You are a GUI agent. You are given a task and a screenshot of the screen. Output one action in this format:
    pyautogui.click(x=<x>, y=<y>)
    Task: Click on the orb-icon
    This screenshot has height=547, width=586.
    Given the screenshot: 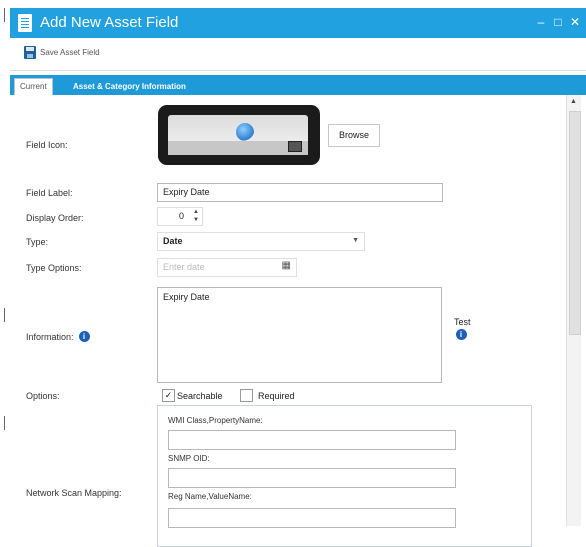 What is the action you would take?
    pyautogui.click(x=245, y=132)
    